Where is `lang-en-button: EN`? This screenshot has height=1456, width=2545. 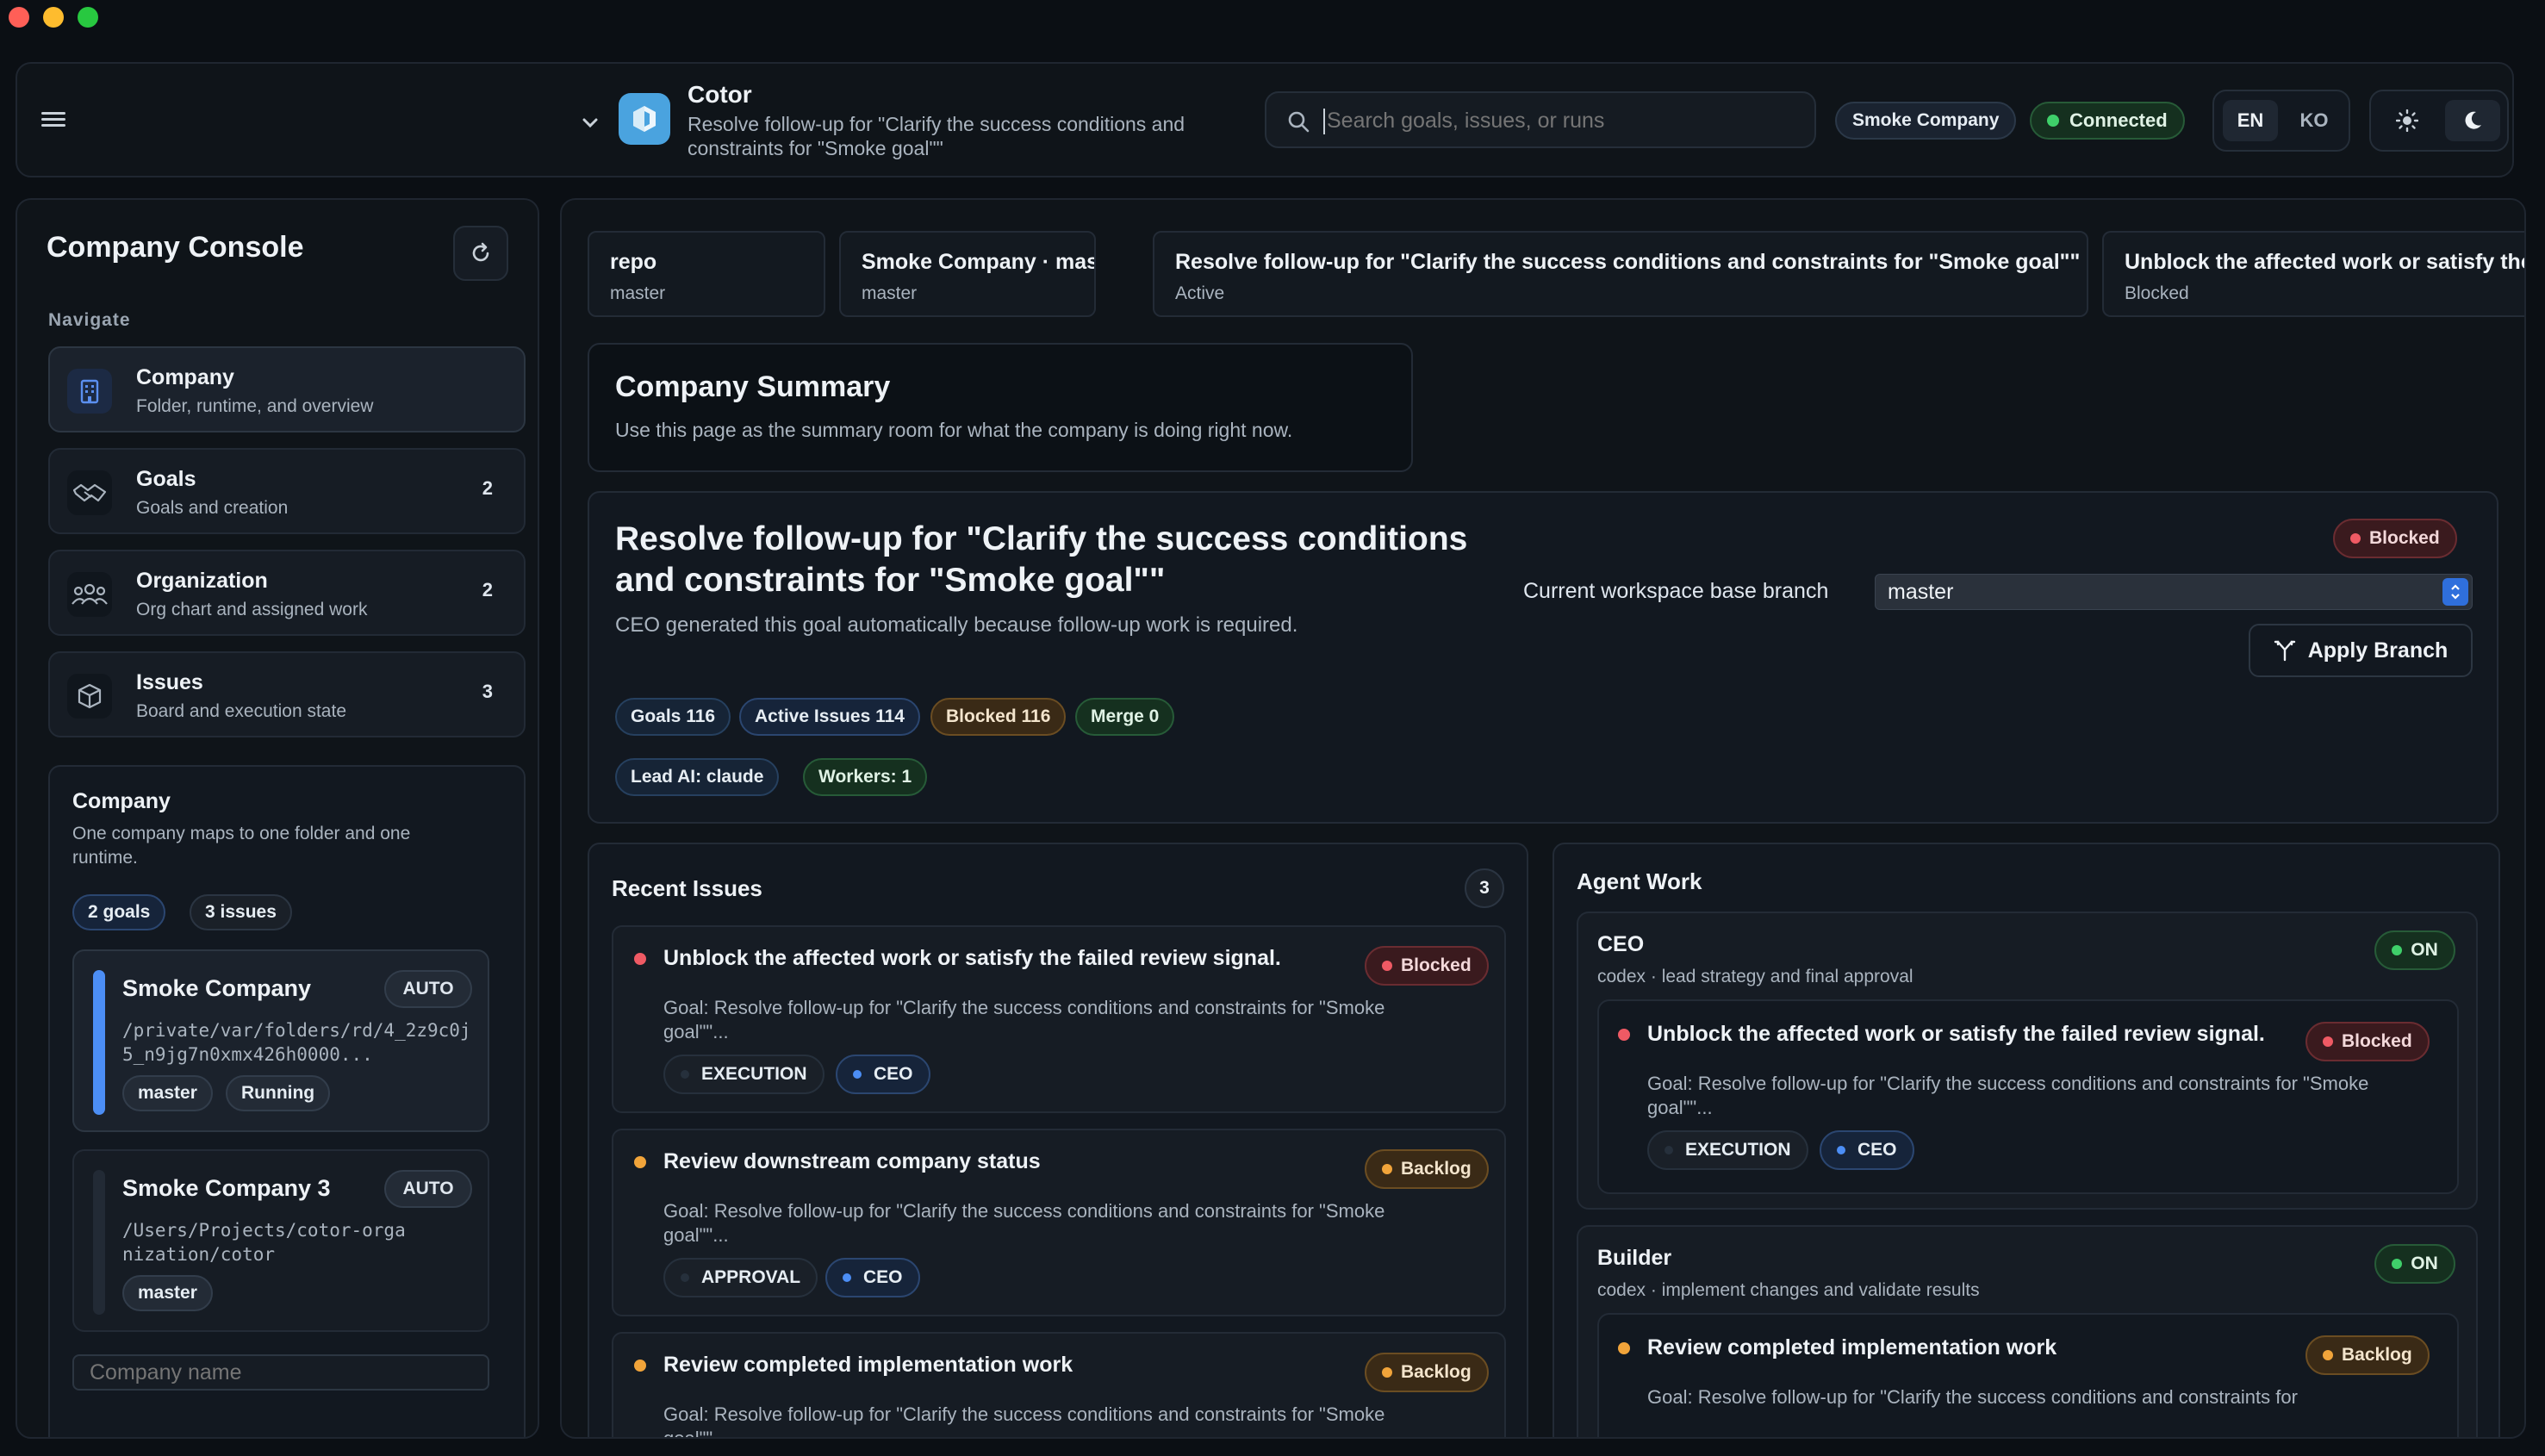
lang-en-button: EN is located at coordinates (2250, 121).